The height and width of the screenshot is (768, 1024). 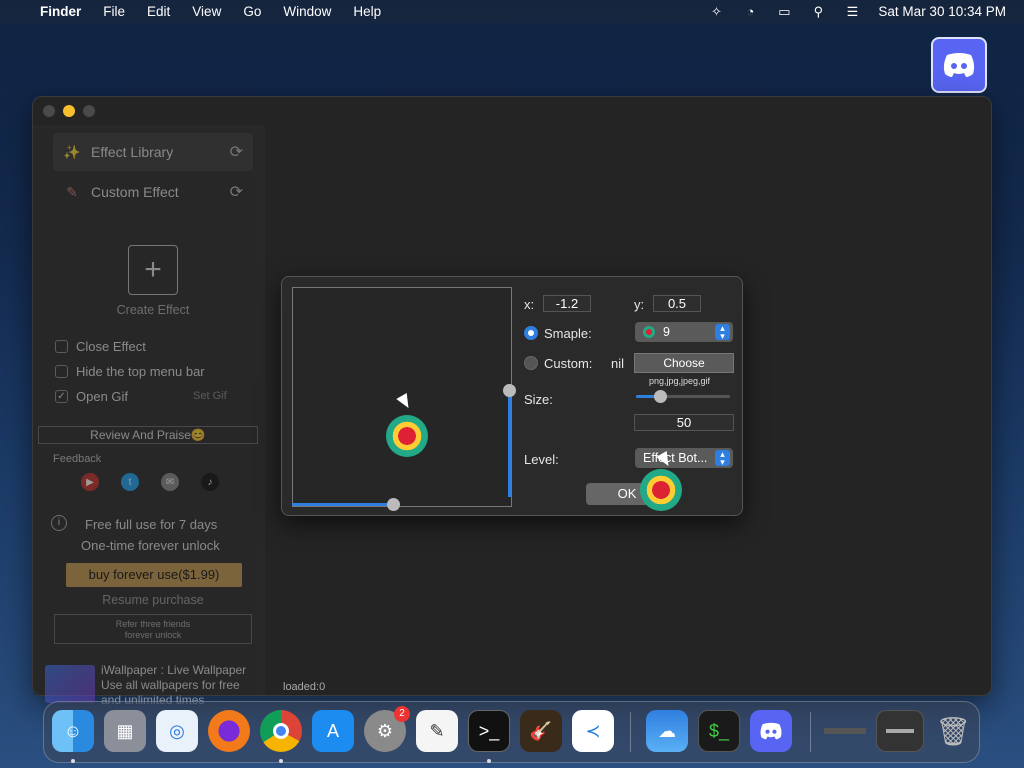 I want to click on checkbox-label: Hide the top menu bar, so click(x=140, y=371).